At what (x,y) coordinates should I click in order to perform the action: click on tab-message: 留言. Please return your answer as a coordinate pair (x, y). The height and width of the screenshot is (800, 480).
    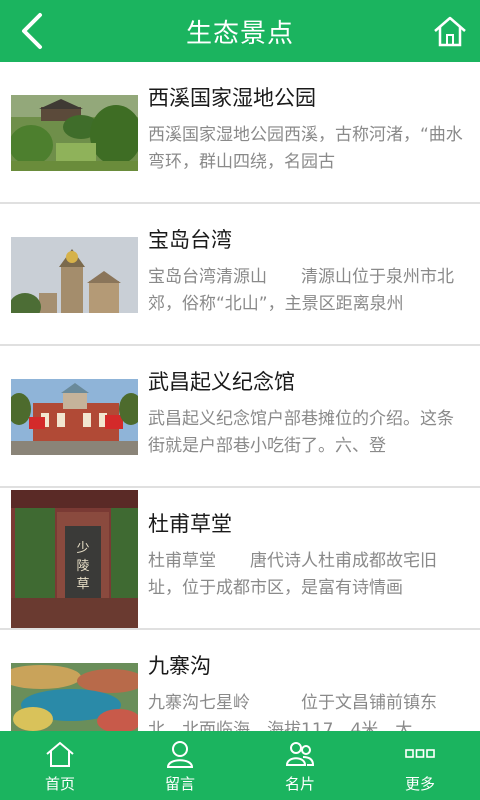
    Looking at the image, I should click on (180, 765).